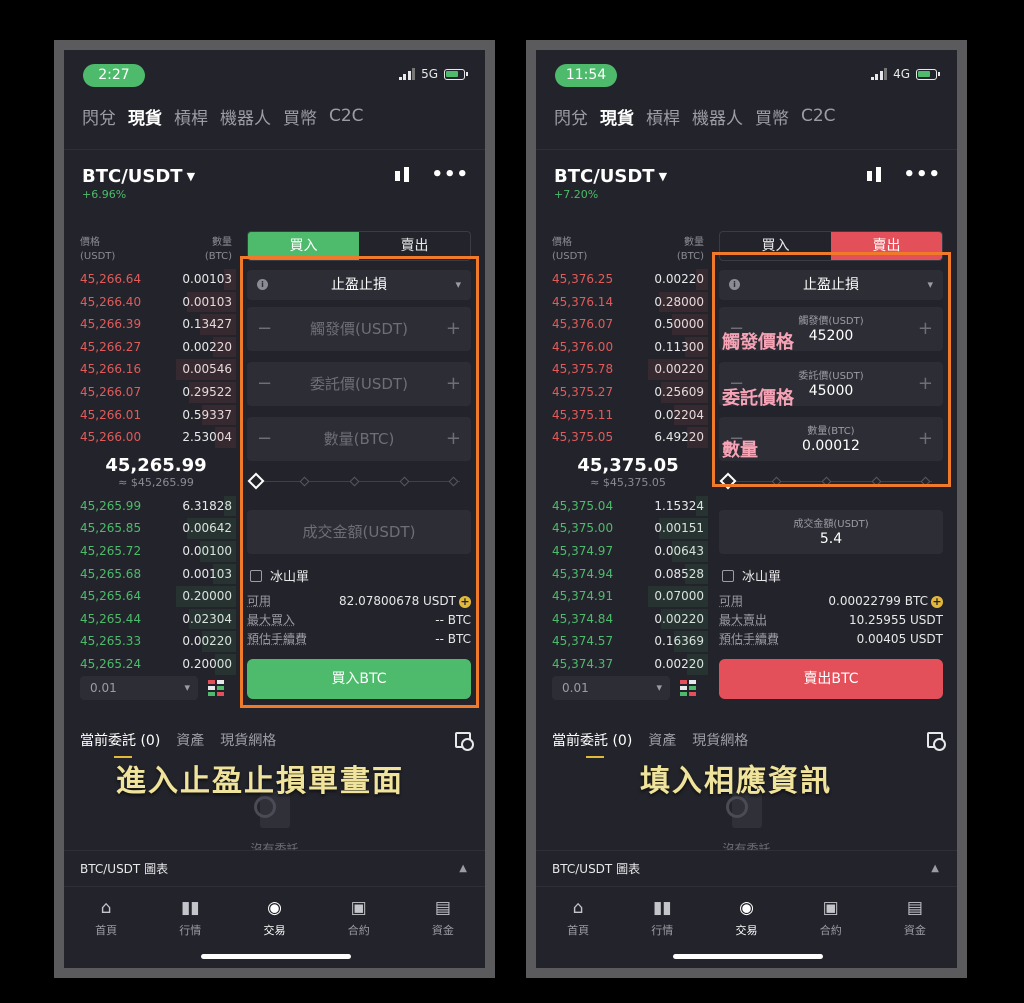 This screenshot has height=1003, width=1024. Describe the element at coordinates (429, 74) in the screenshot. I see `network-type: 5G` at that location.